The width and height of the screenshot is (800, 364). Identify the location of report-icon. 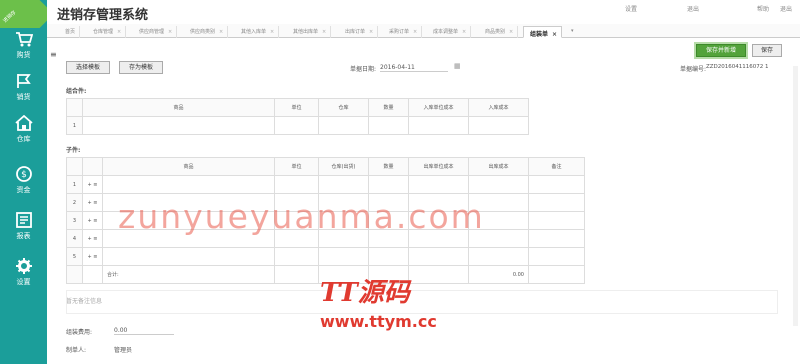
(23, 220).